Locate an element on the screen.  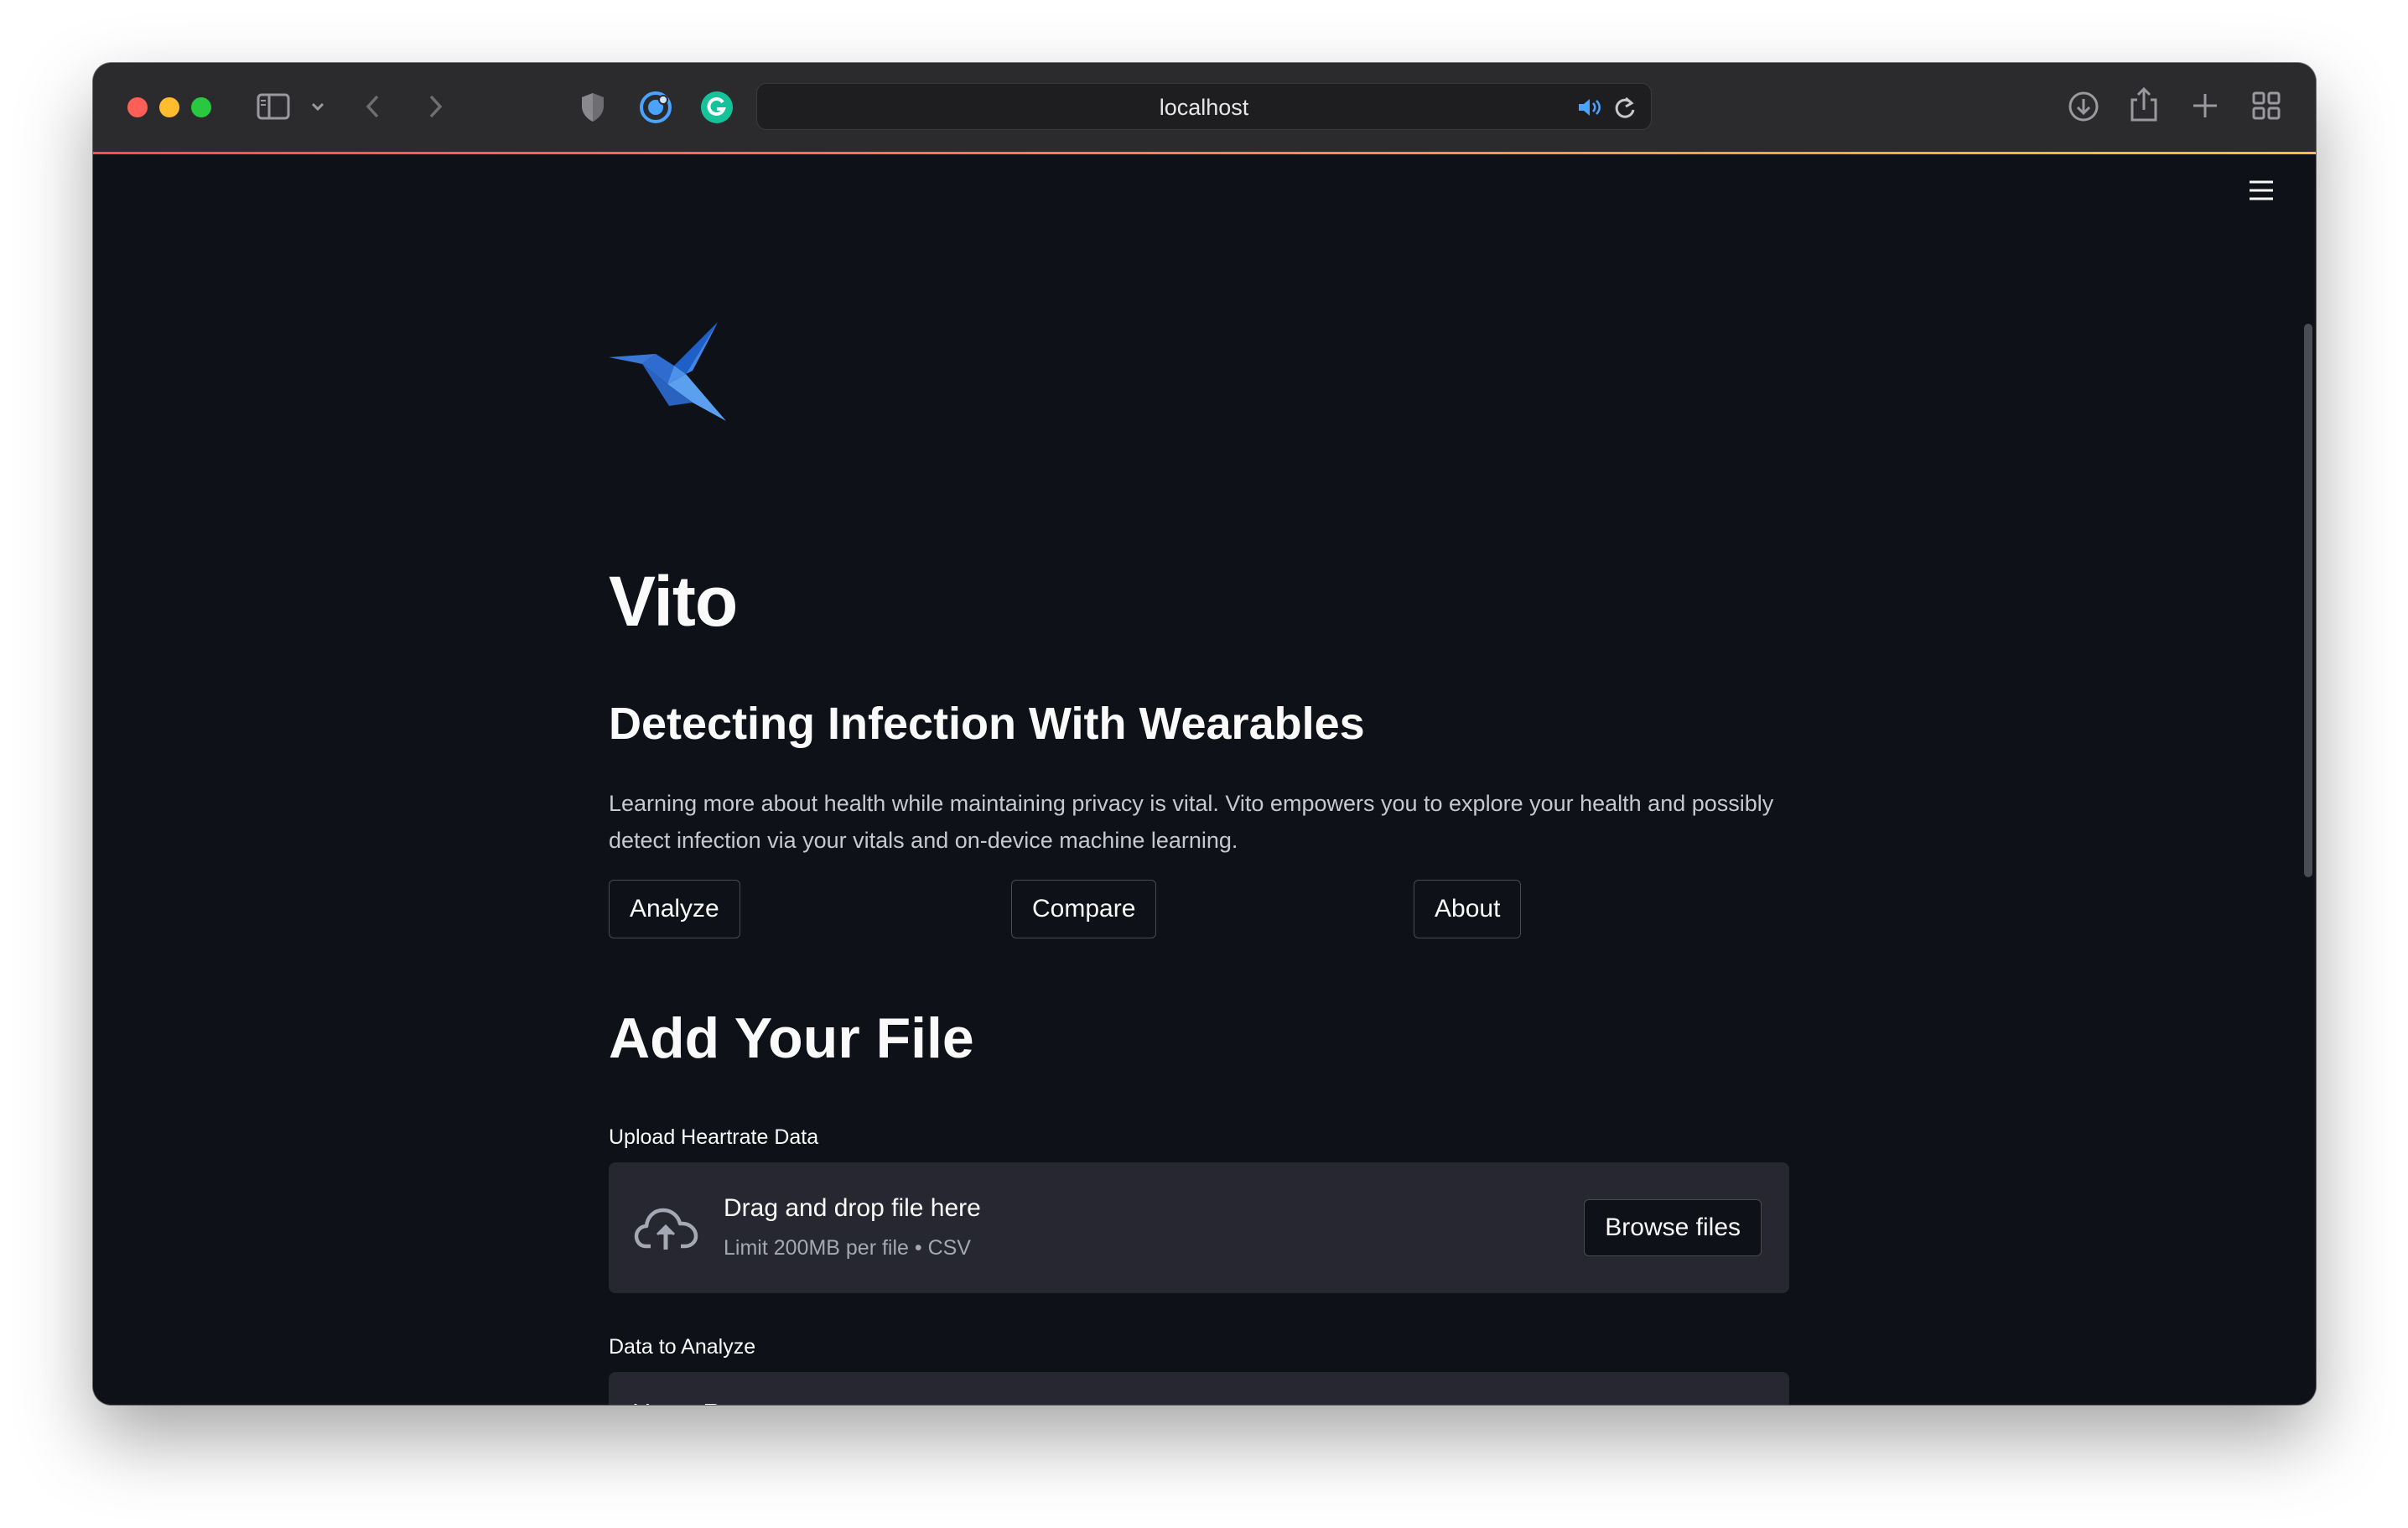
page-scrollbar is located at coordinates (2309, 797).